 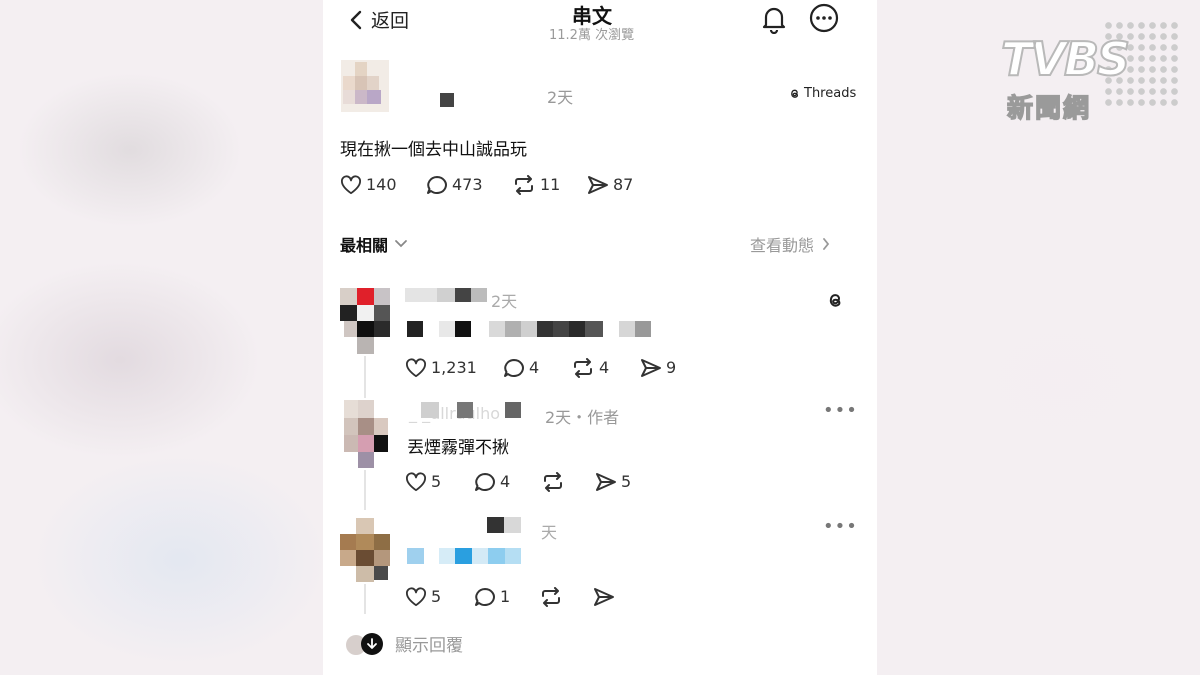 What do you see at coordinates (454, 367) in the screenshot?
I see `like-count: 1,231` at bounding box center [454, 367].